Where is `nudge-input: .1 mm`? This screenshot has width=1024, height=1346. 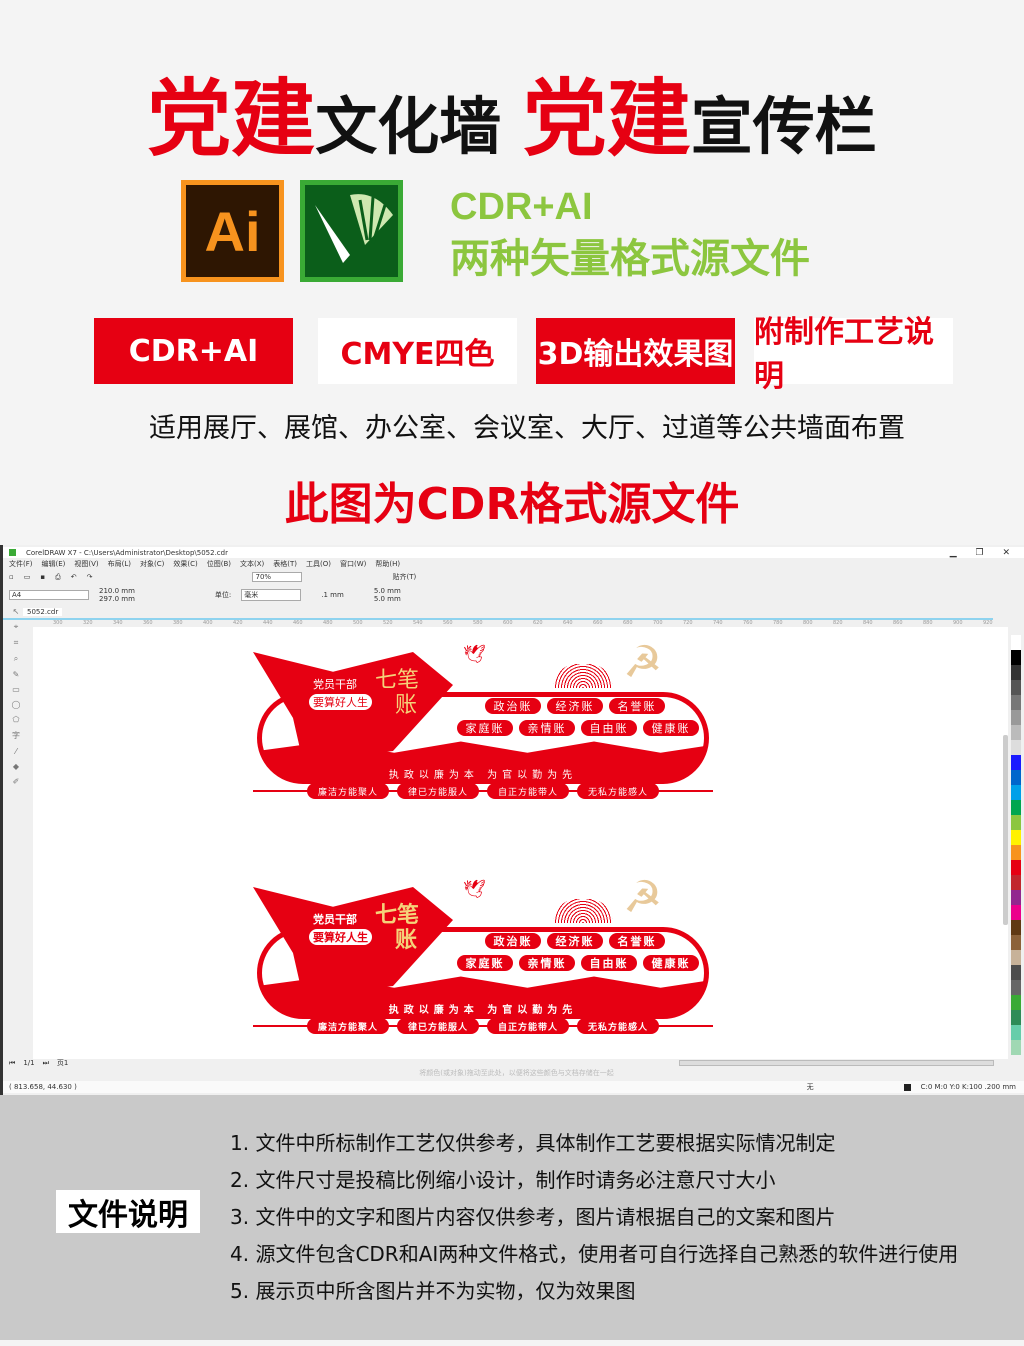
nudge-input: .1 mm is located at coordinates (332, 595).